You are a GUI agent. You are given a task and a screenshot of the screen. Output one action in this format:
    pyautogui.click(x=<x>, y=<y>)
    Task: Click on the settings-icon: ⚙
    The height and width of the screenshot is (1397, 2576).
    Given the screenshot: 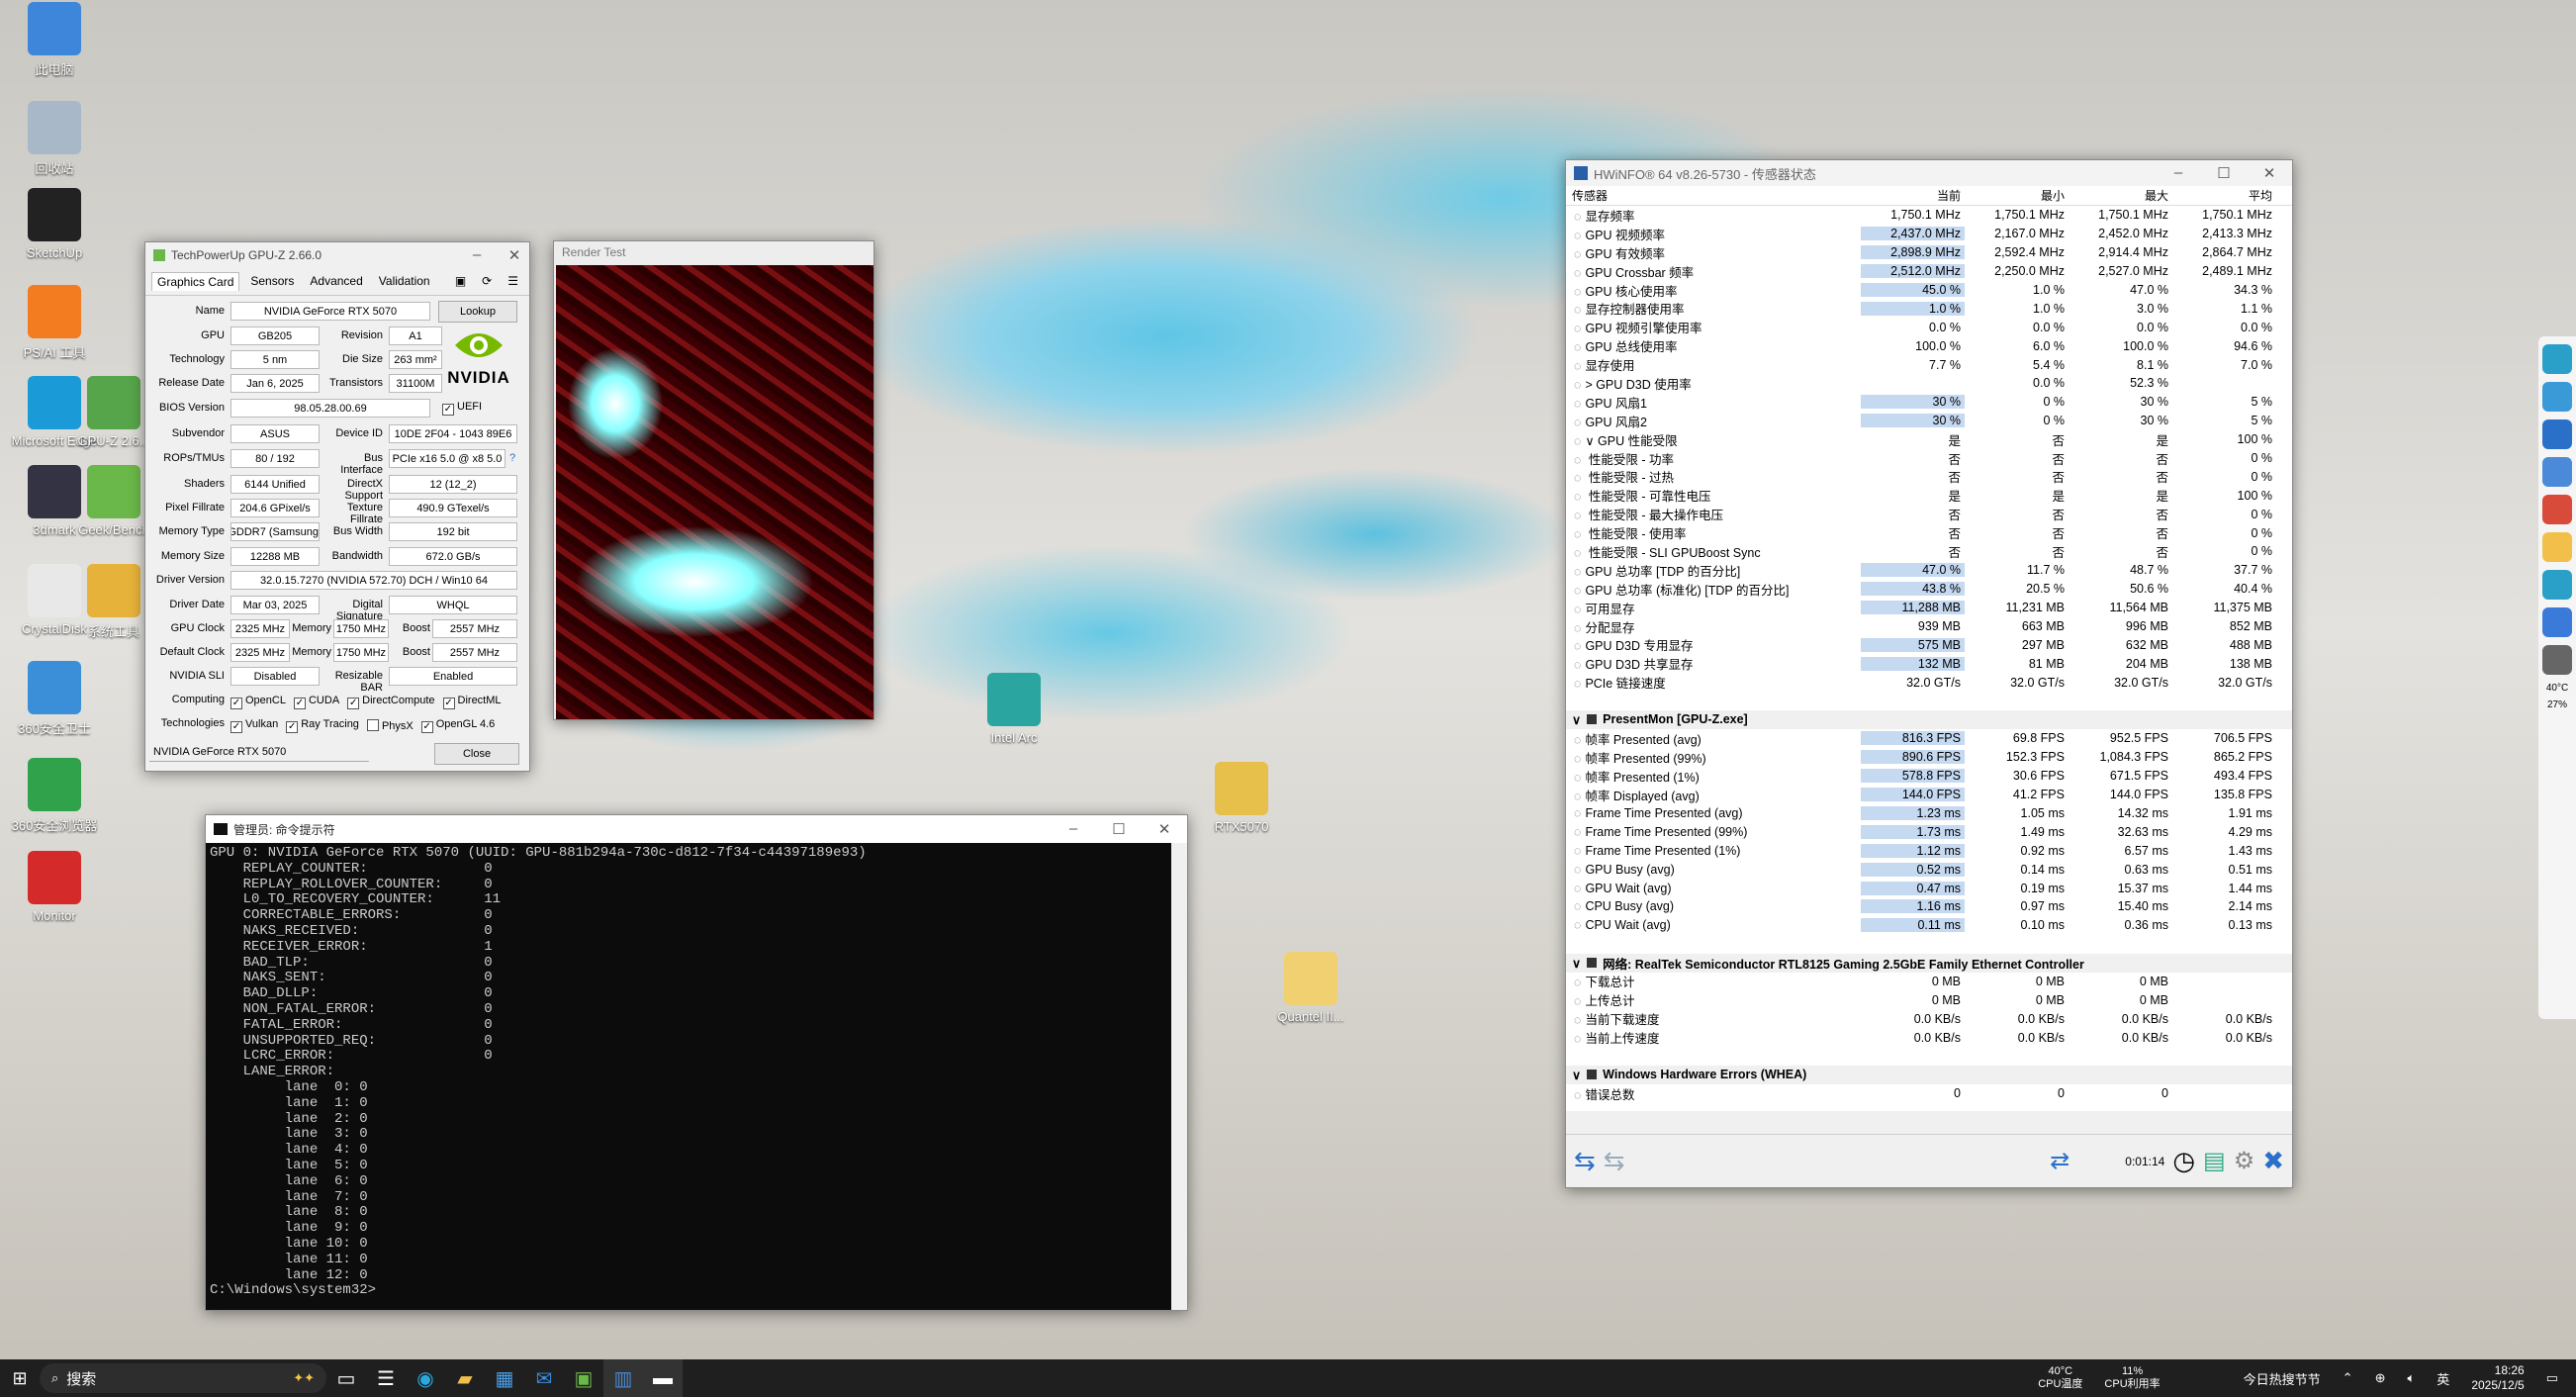 What is the action you would take?
    pyautogui.click(x=2244, y=1161)
    